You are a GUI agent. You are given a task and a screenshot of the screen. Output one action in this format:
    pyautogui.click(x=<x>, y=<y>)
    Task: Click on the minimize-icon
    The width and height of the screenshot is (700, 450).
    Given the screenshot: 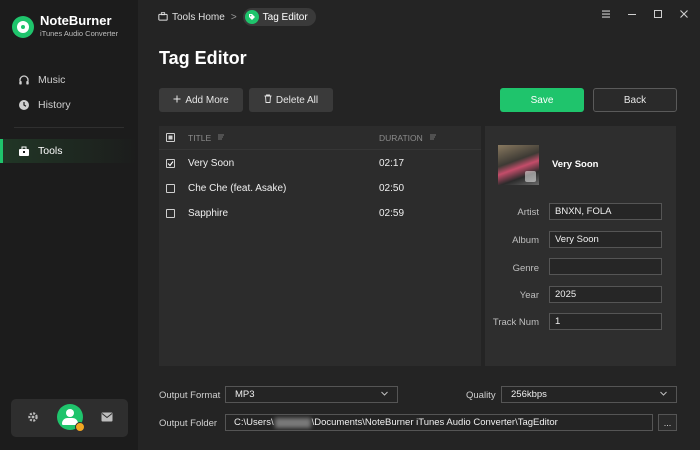 What is the action you would take?
    pyautogui.click(x=632, y=15)
    